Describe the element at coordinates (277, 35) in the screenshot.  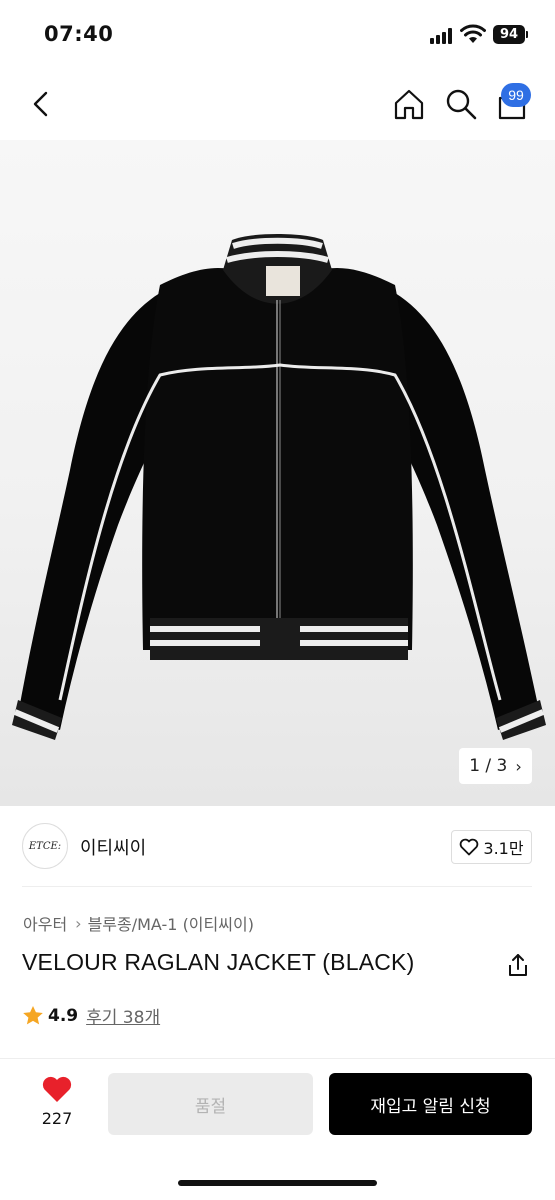
I see `status-bar: 07:40 94` at that location.